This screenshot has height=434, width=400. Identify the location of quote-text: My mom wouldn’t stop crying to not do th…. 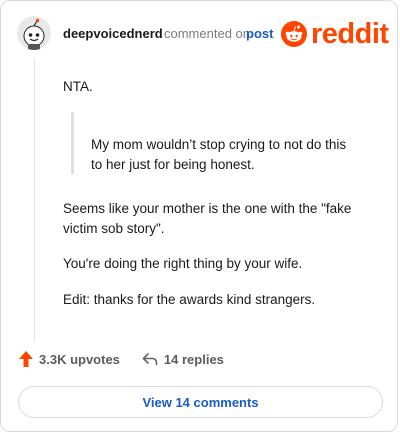
(219, 154).